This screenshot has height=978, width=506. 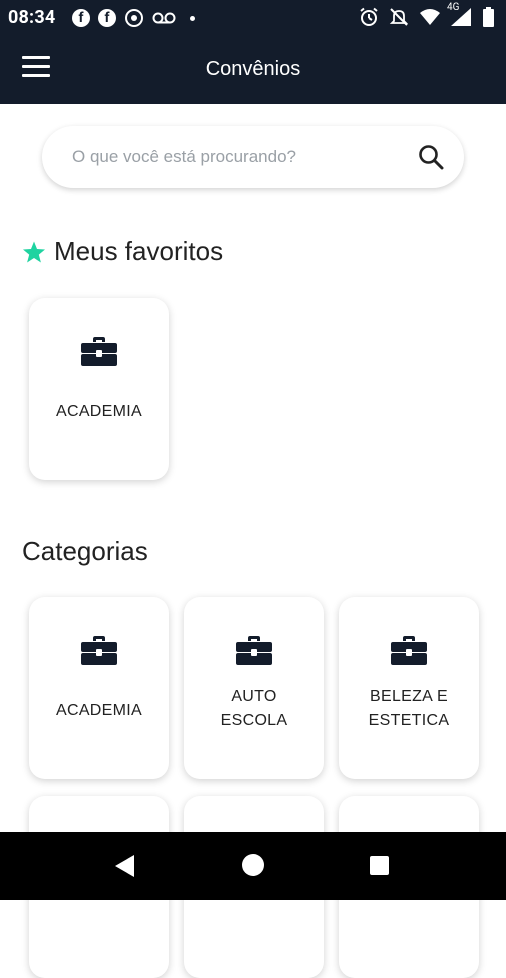 I want to click on notification-icon, so click(x=134, y=18).